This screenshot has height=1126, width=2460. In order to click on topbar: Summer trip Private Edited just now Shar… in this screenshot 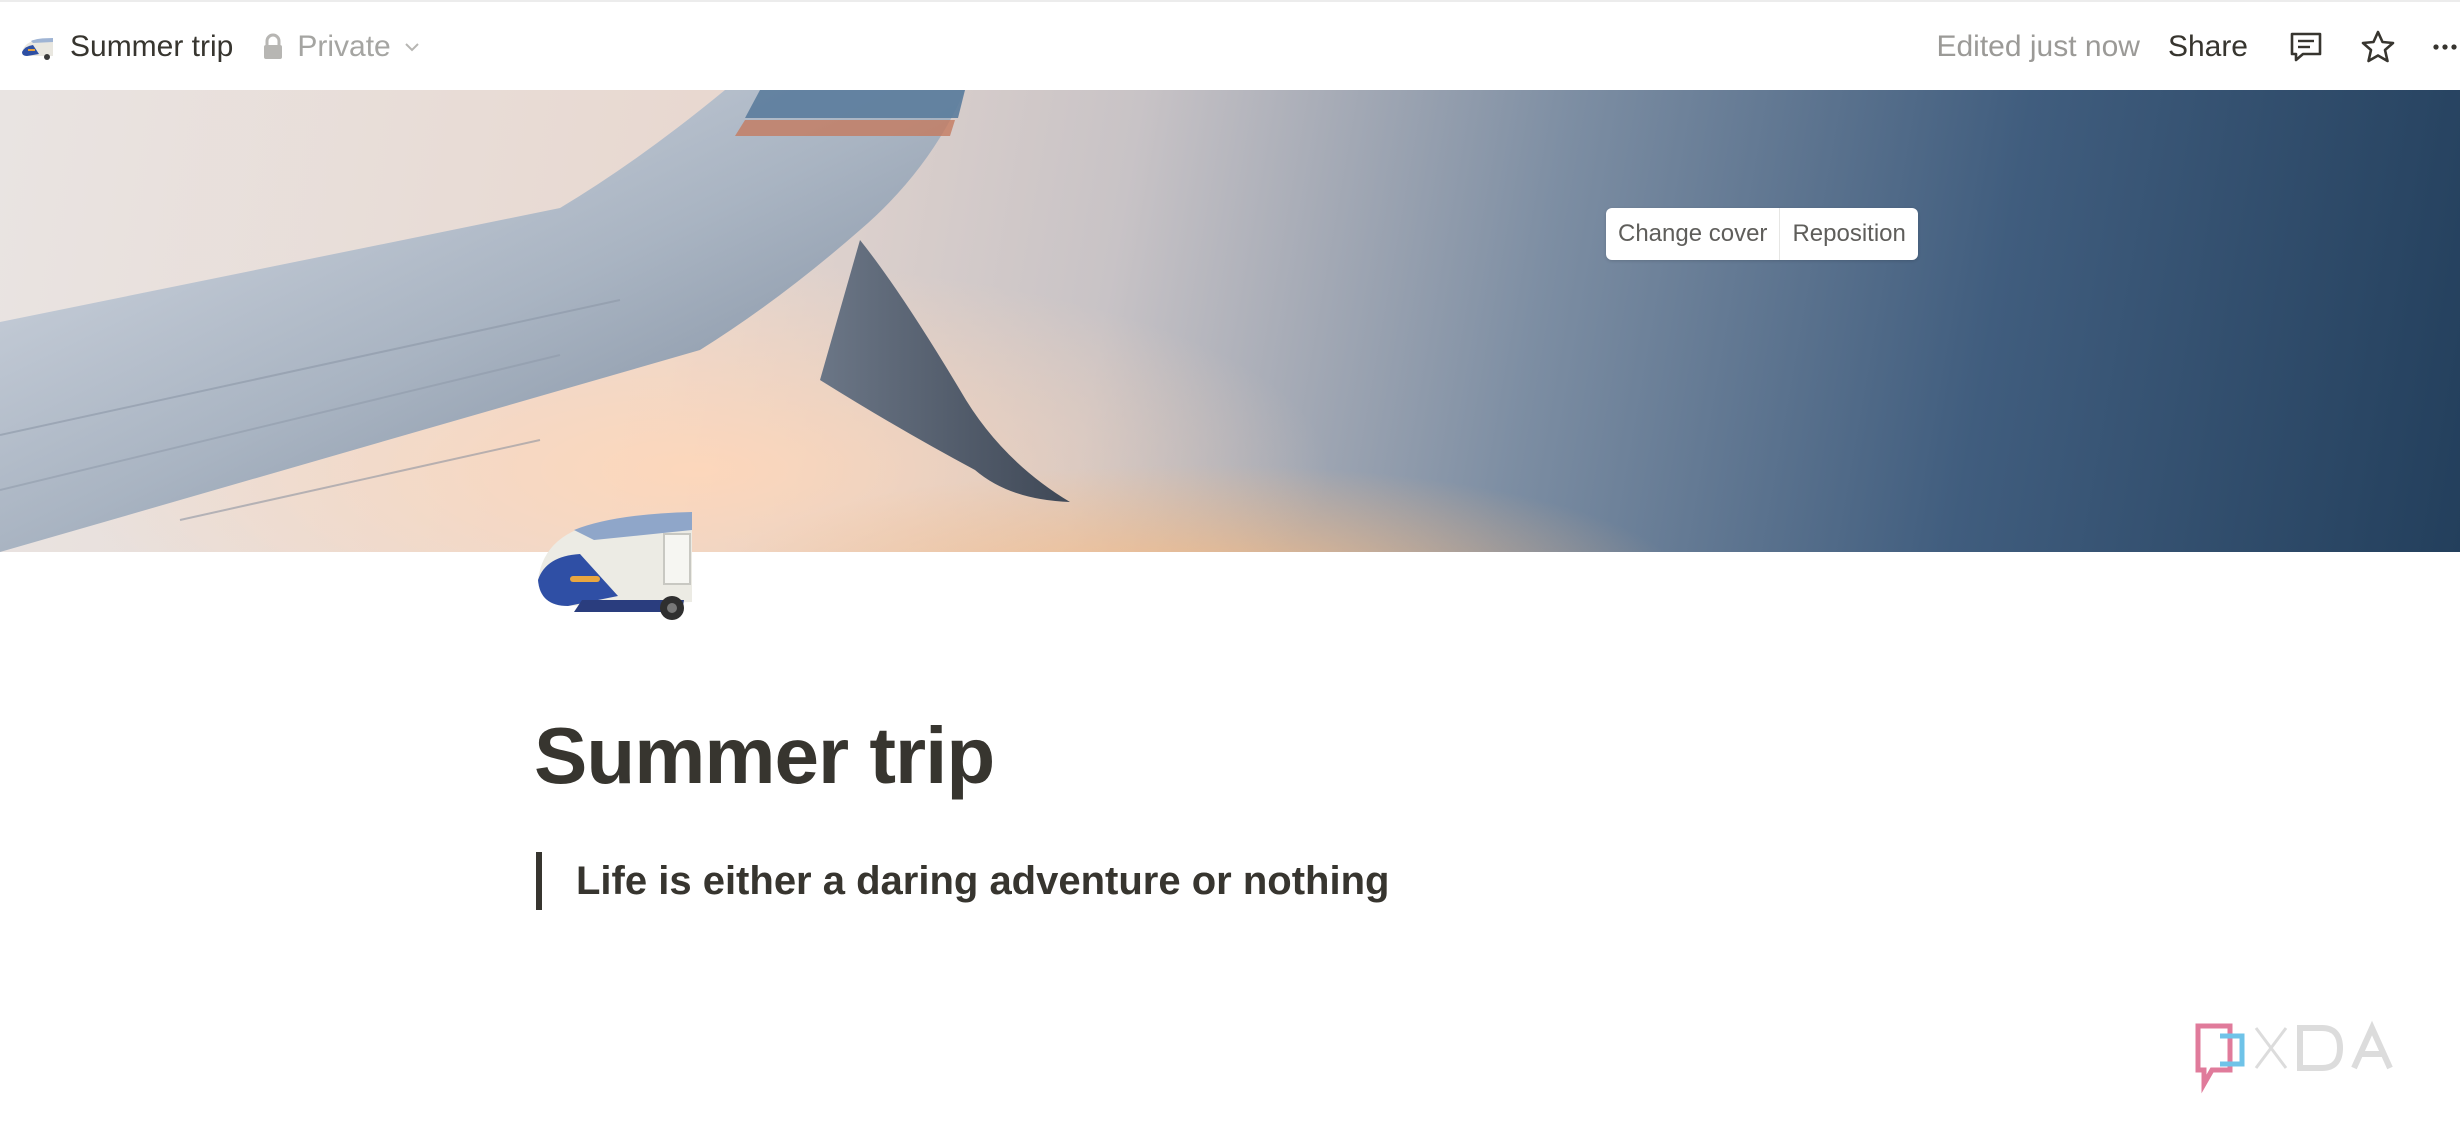, I will do `click(1230, 45)`.